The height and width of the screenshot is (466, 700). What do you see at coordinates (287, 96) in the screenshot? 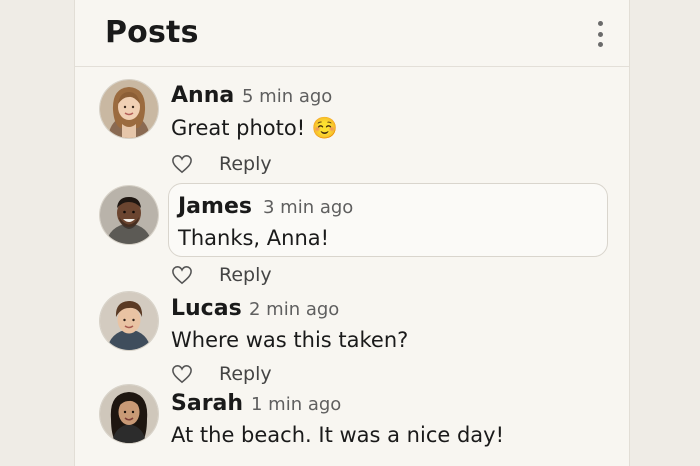
I see `comment-timestamp: 5 min ago` at bounding box center [287, 96].